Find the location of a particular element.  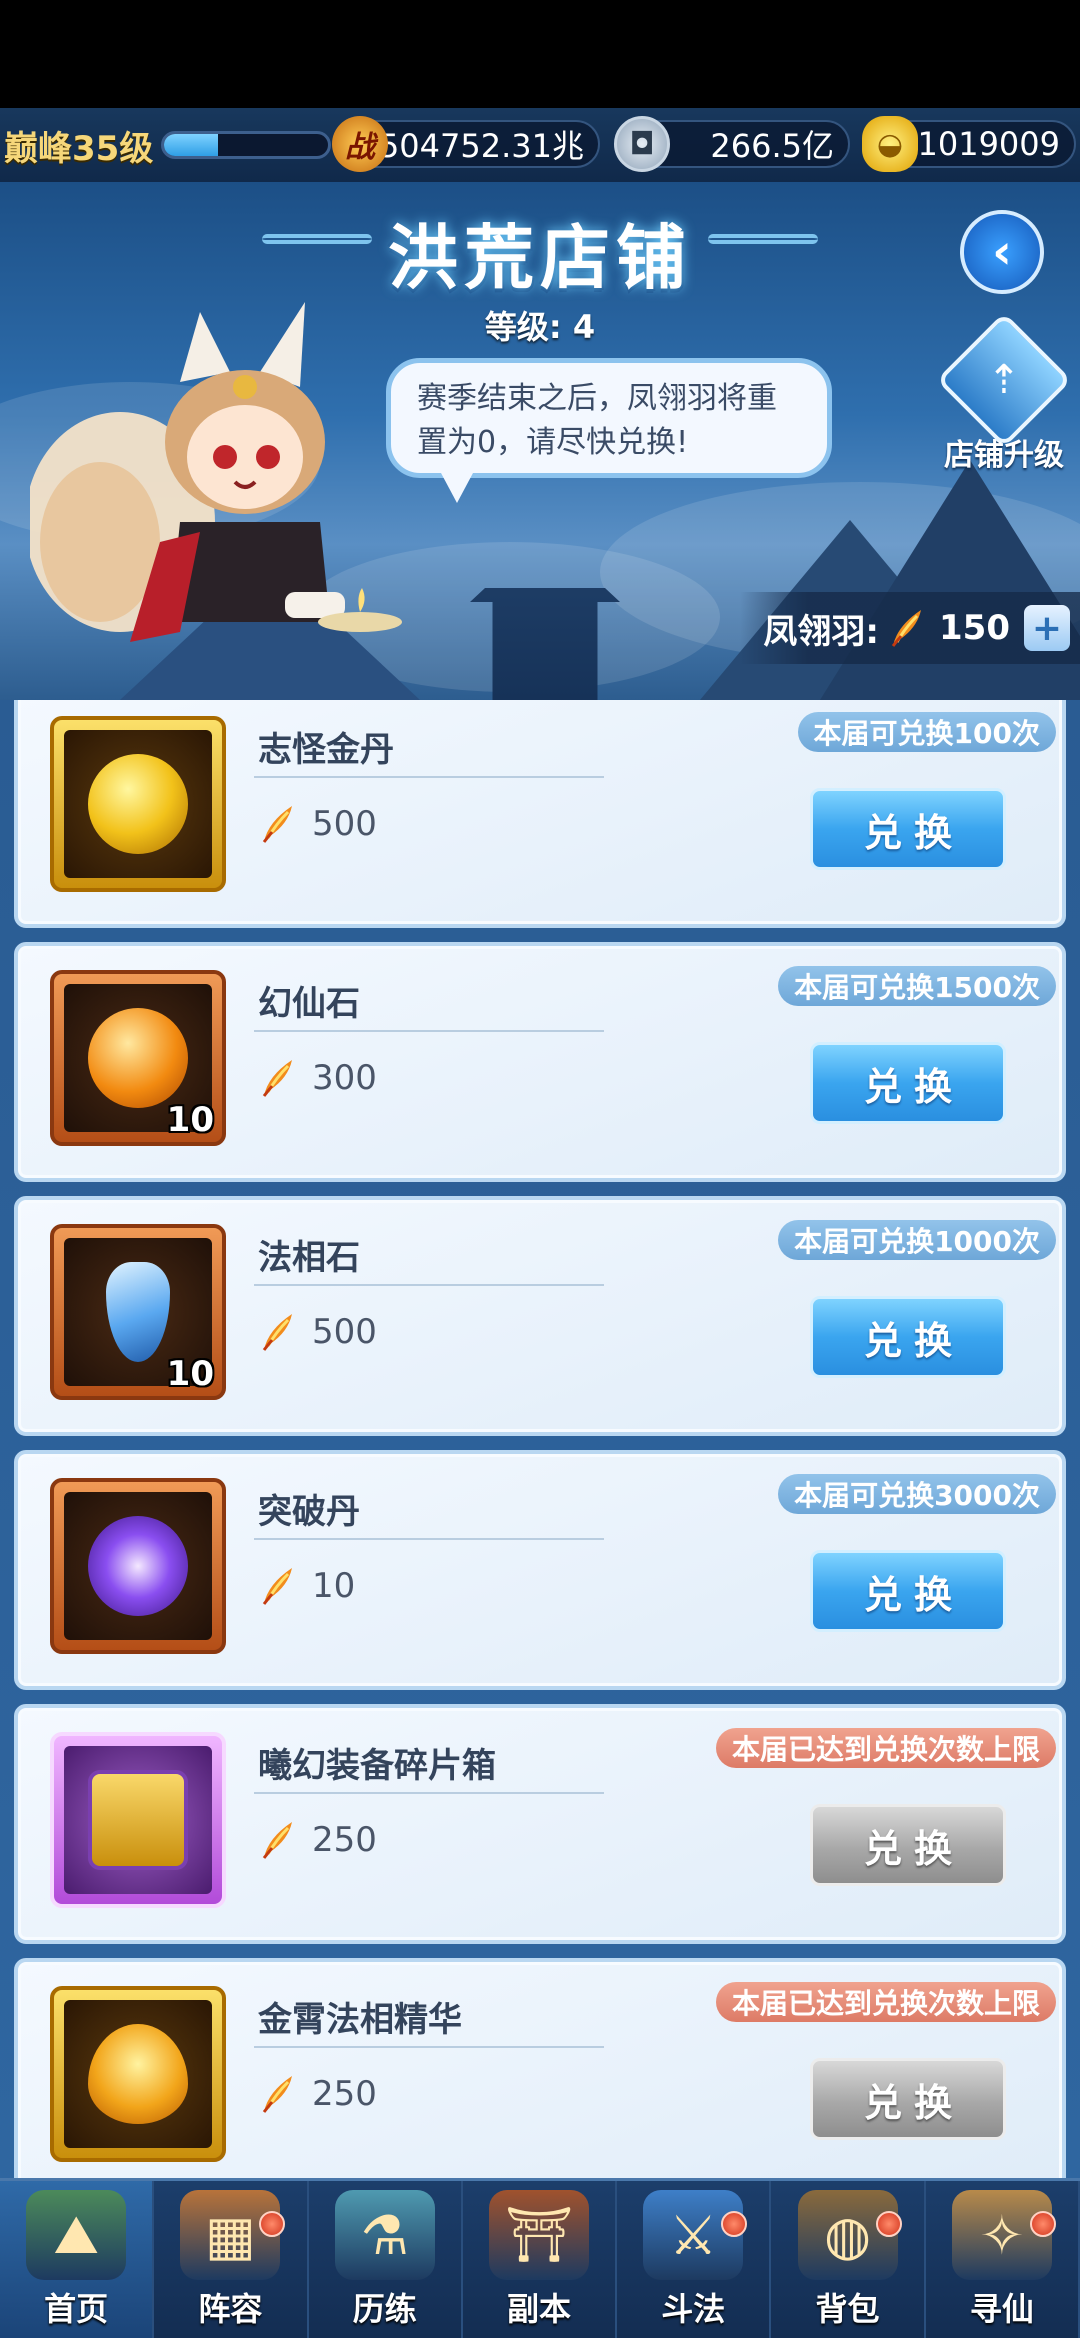

xp-bar-fill is located at coordinates (191, 145).